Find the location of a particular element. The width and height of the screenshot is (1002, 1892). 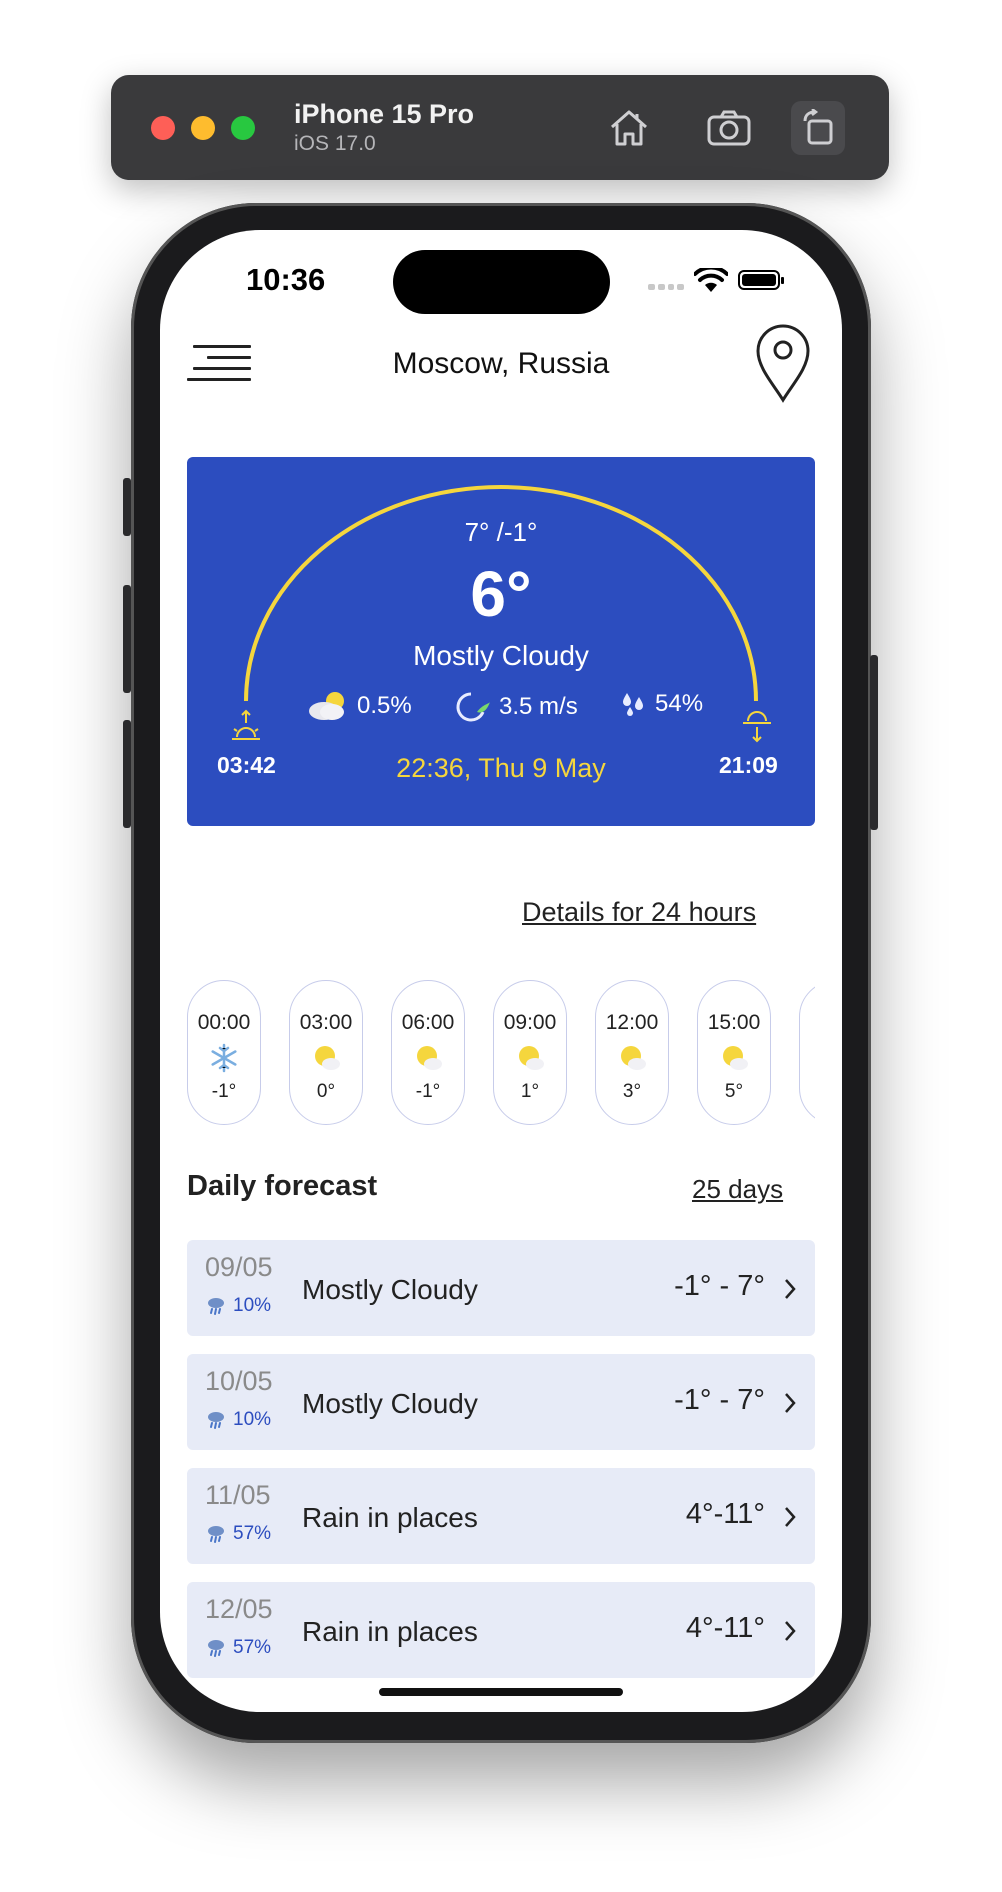

wind-value: 3.5 m/s is located at coordinates (538, 706).